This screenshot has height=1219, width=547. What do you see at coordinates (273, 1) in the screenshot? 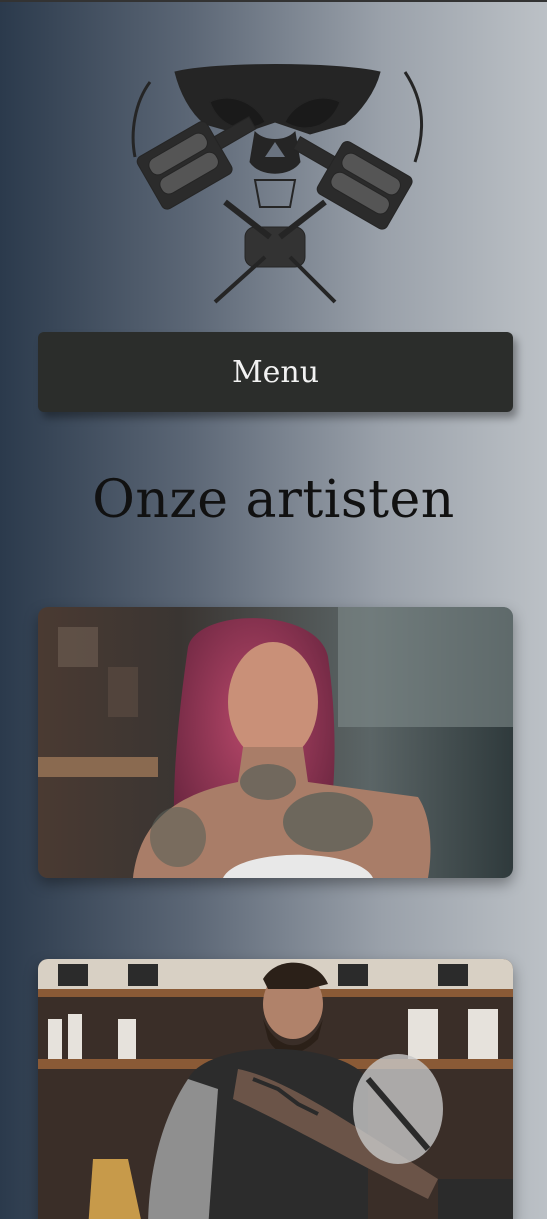
I see `top-border` at bounding box center [273, 1].